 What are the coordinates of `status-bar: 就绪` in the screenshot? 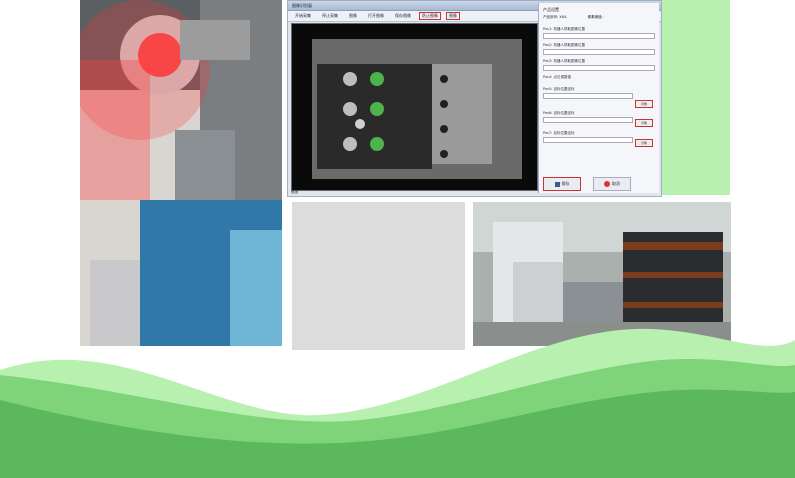 It's located at (294, 192).